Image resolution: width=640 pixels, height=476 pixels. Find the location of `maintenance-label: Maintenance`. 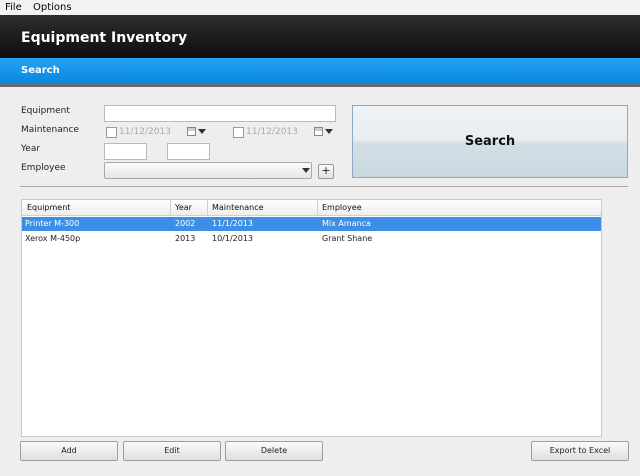

maintenance-label: Maintenance is located at coordinates (50, 130).